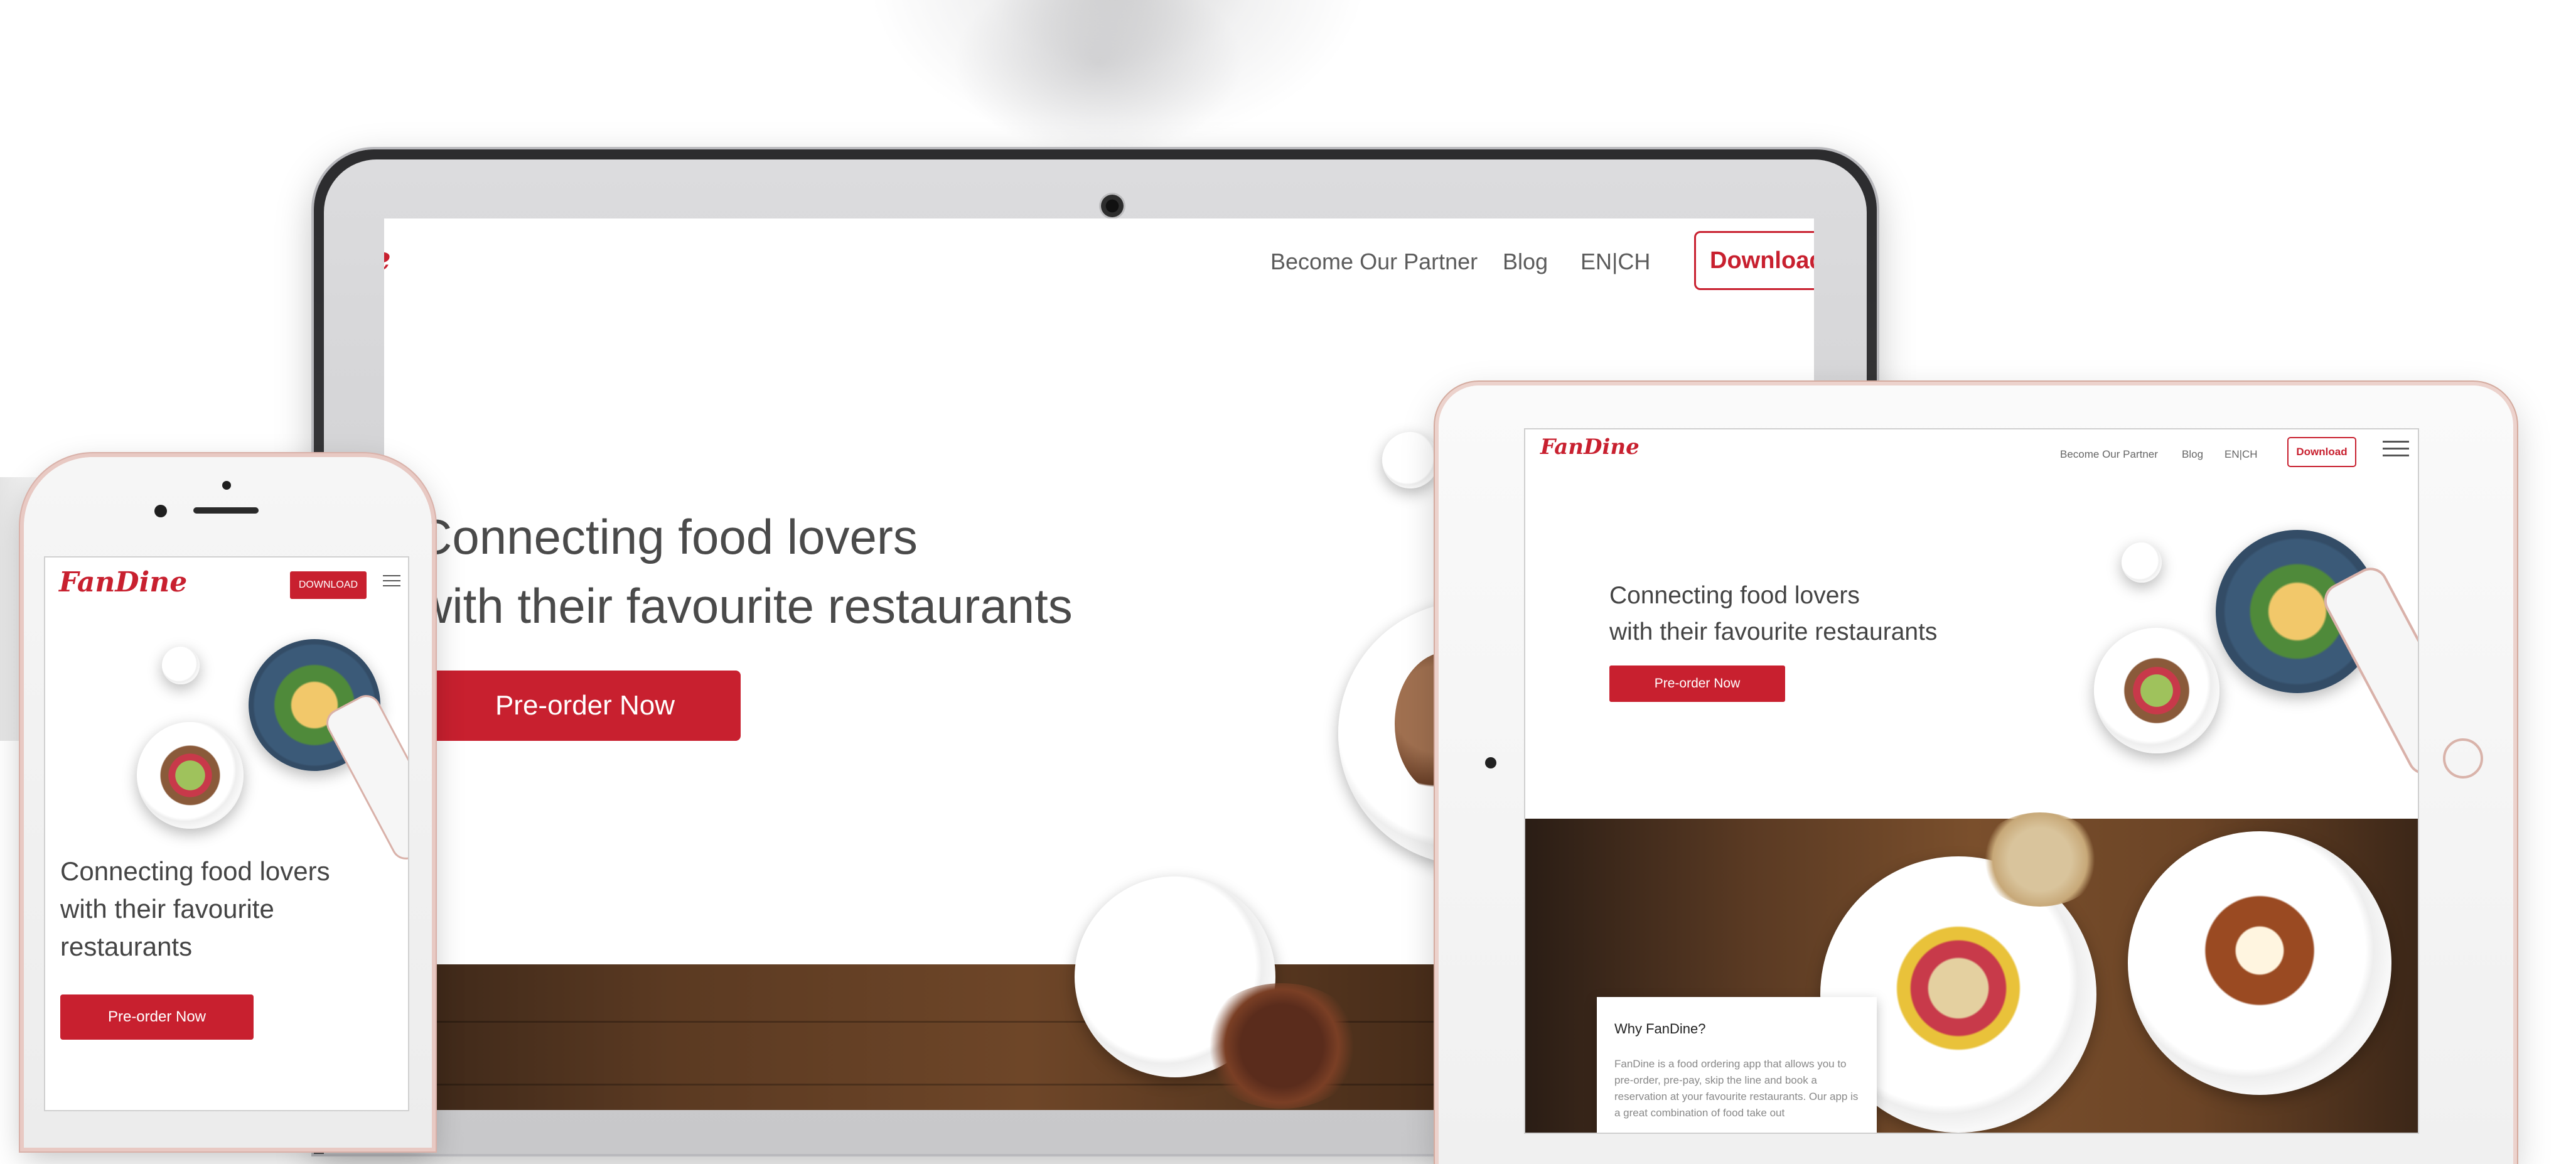  What do you see at coordinates (1112, 206) in the screenshot?
I see `camera-icon` at bounding box center [1112, 206].